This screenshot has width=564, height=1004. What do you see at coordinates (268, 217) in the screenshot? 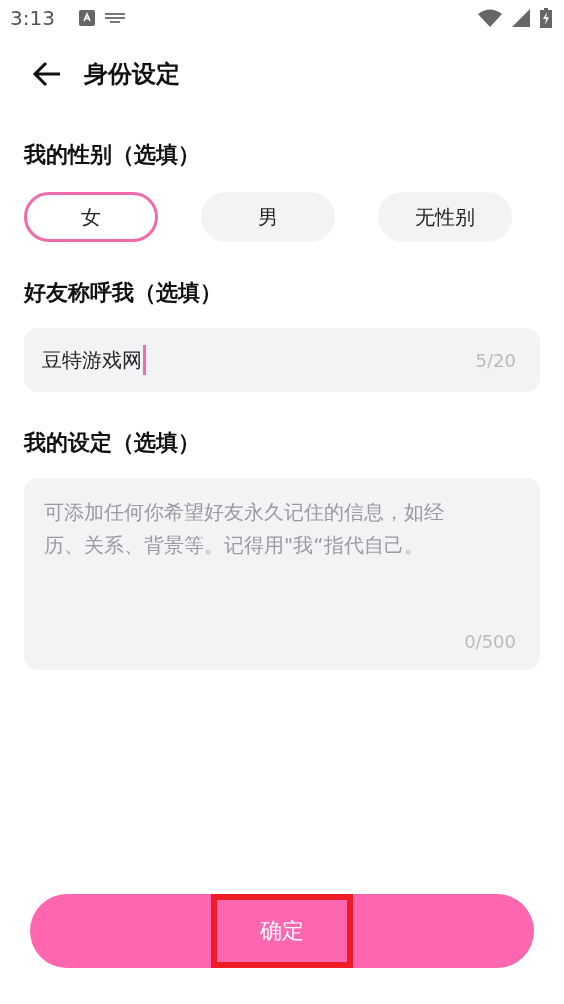
I see `gender-option: 男` at bounding box center [268, 217].